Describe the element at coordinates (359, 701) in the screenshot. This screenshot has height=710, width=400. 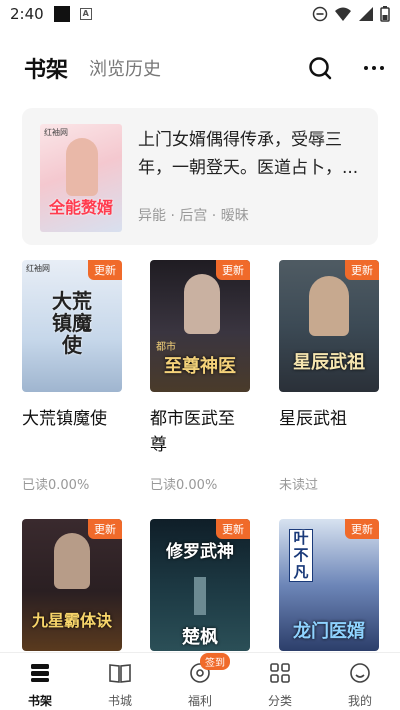
I see `tab-label: 我的` at that location.